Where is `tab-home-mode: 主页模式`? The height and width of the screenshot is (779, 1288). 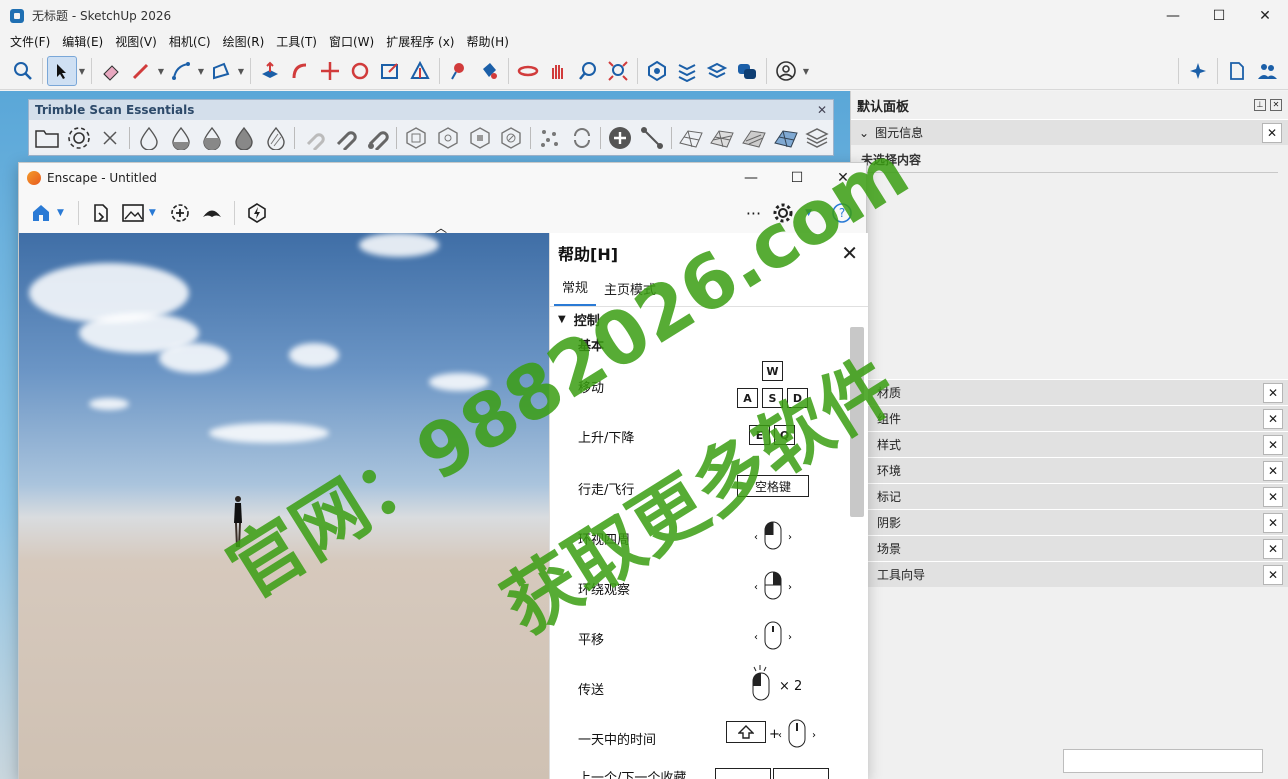 tab-home-mode: 主页模式 is located at coordinates (630, 292).